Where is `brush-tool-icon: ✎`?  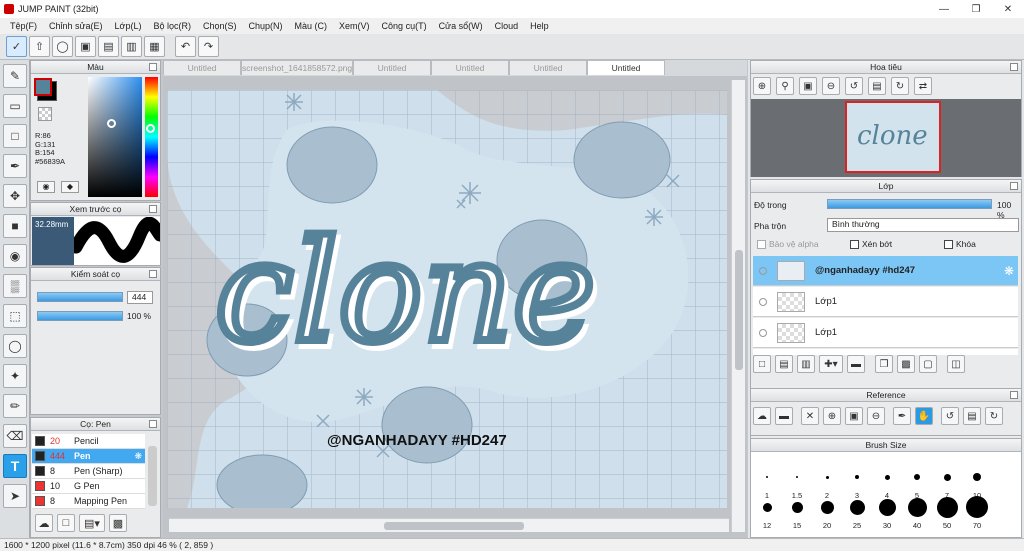
brush-tool-icon: ✎ is located at coordinates (15, 76).